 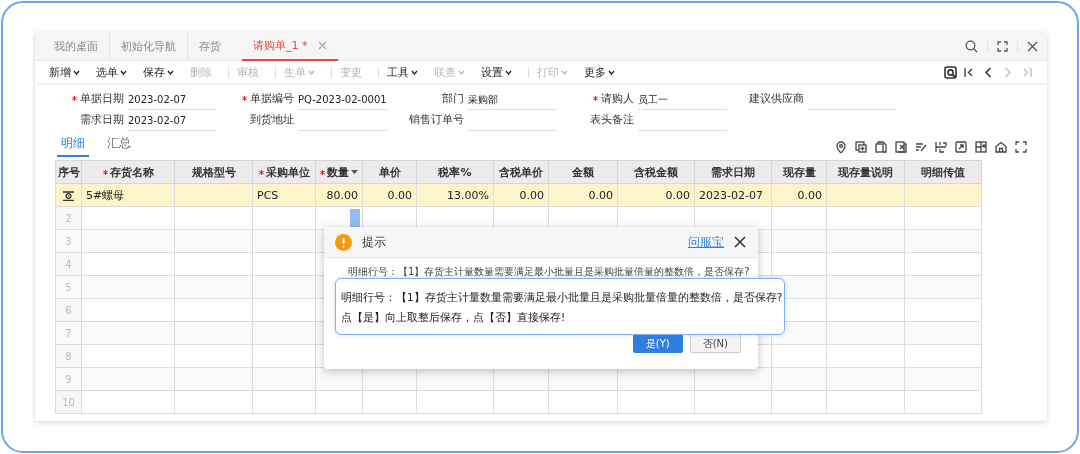 What do you see at coordinates (268, 195) in the screenshot?
I see `table-cell: PCS` at bounding box center [268, 195].